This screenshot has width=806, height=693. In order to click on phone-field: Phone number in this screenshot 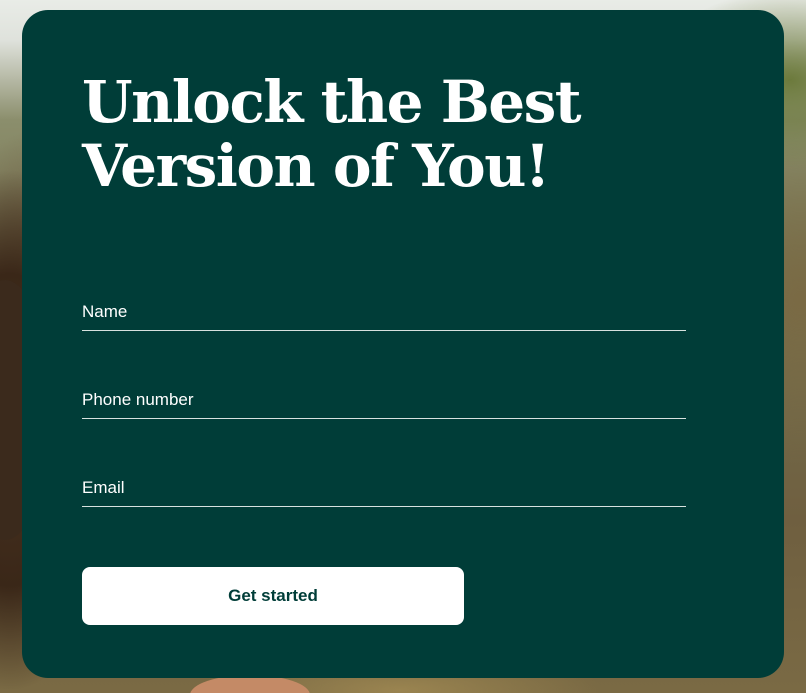, I will do `click(384, 398)`.